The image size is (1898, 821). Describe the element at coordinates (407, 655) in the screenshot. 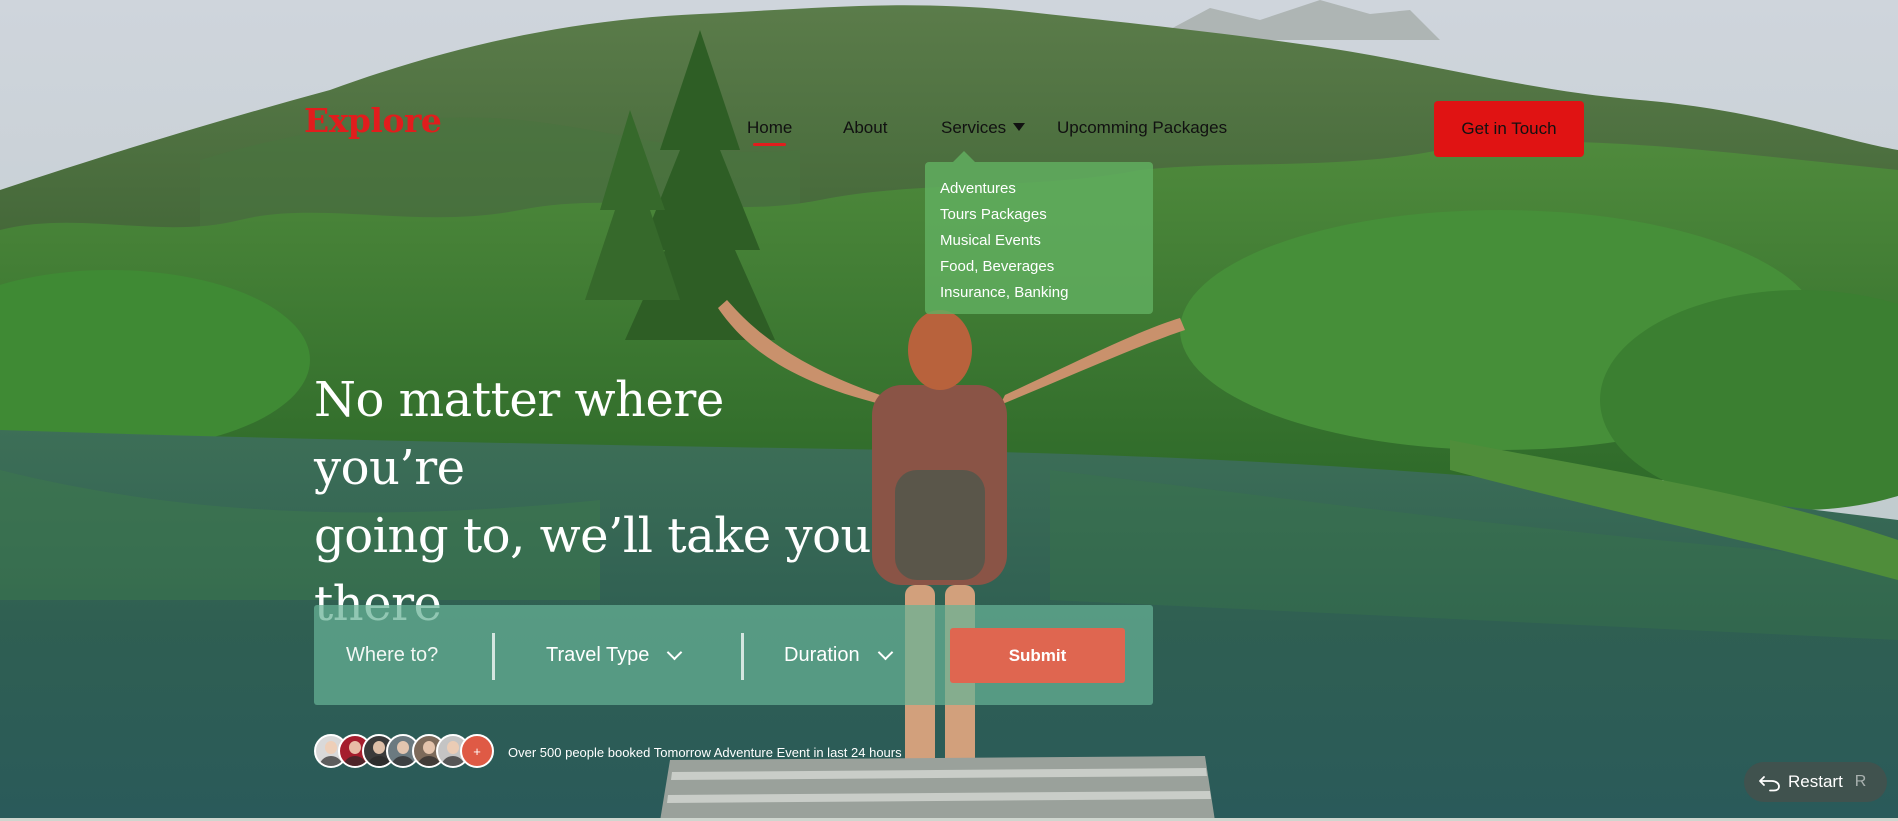

I see `where-to-input` at that location.